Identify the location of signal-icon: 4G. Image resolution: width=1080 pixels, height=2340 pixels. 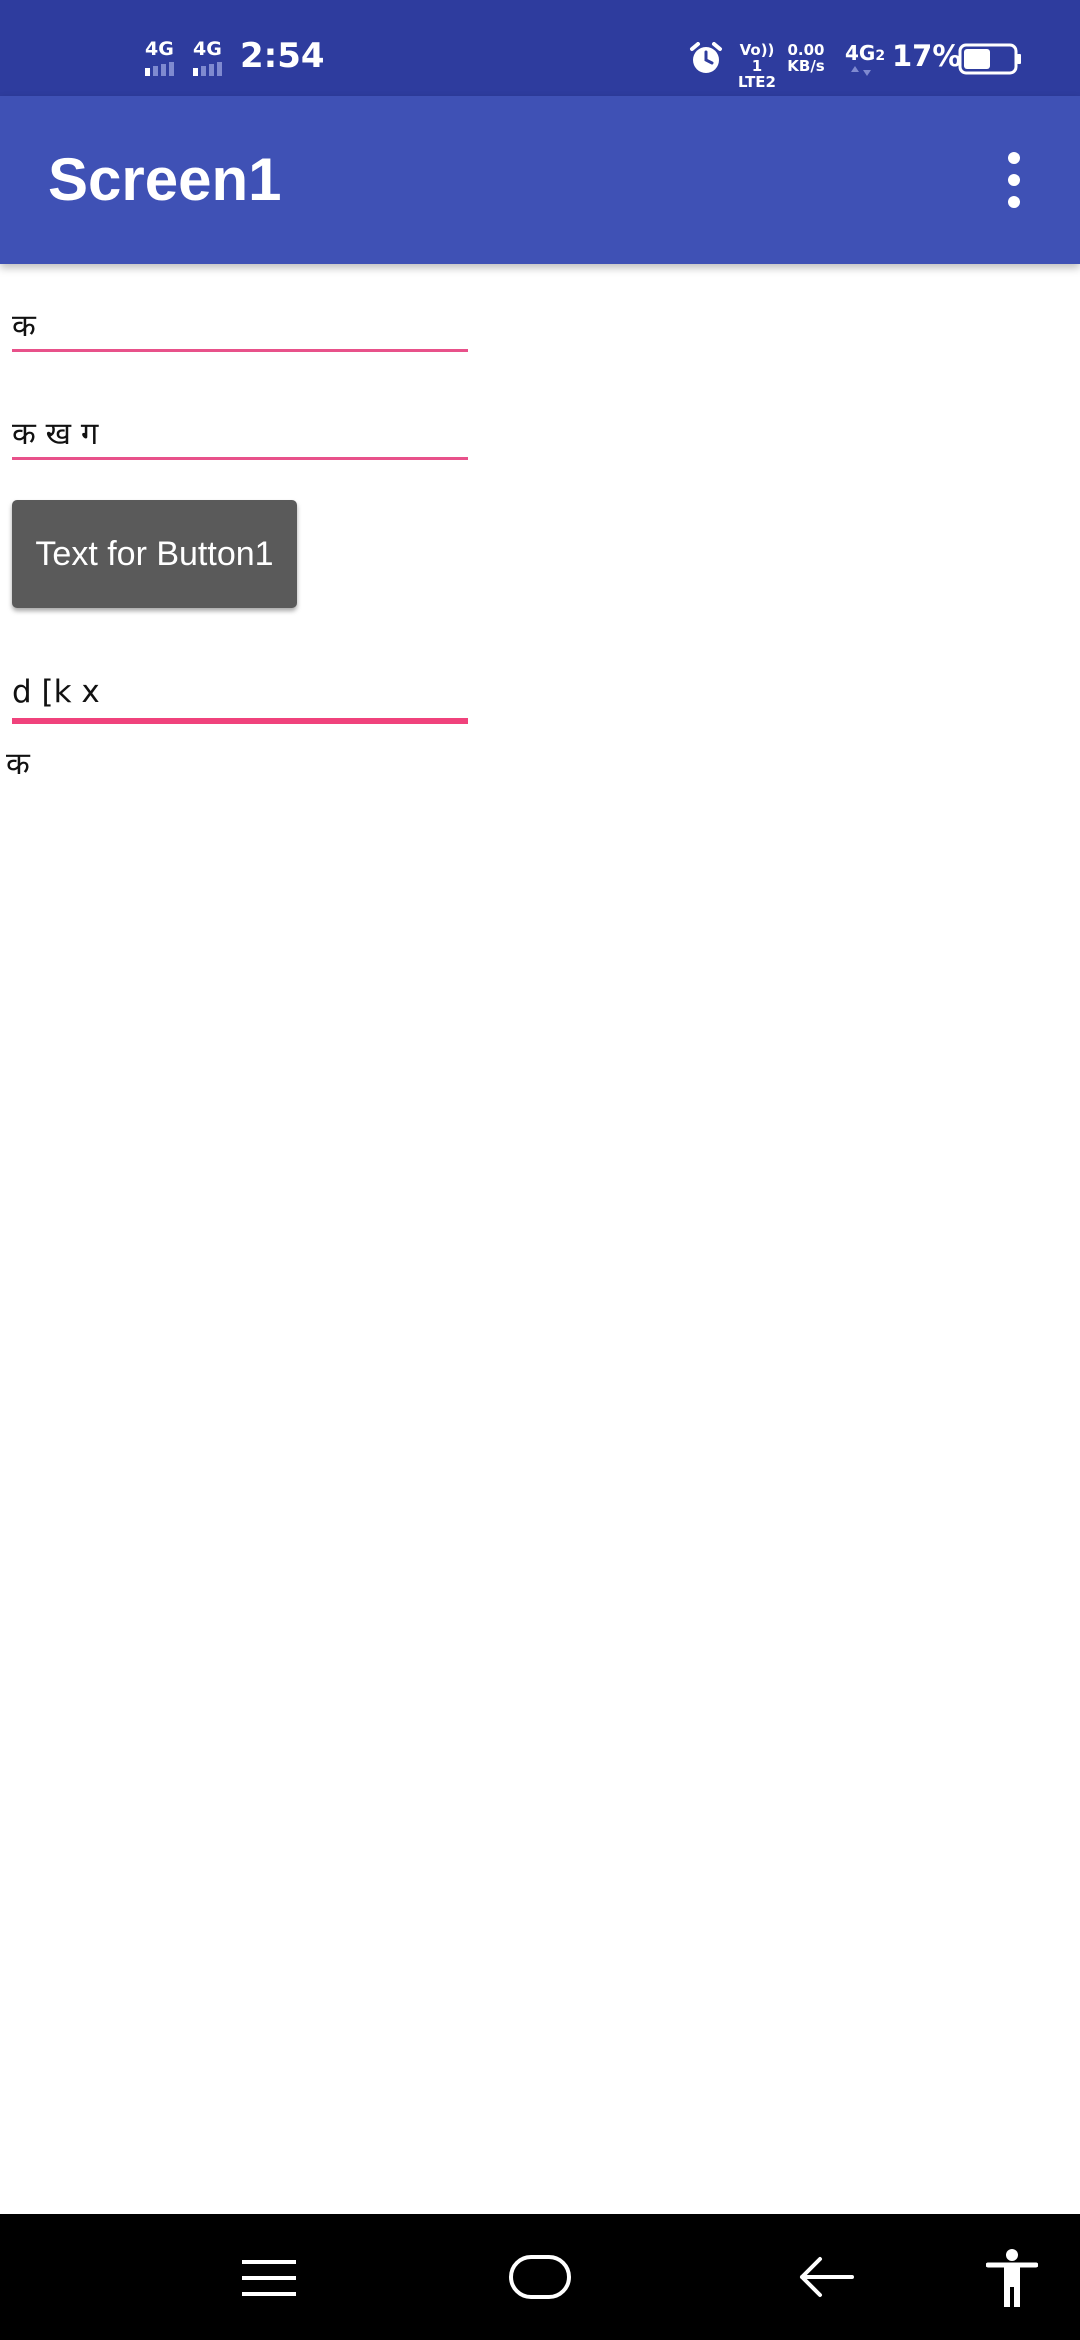
(163, 59).